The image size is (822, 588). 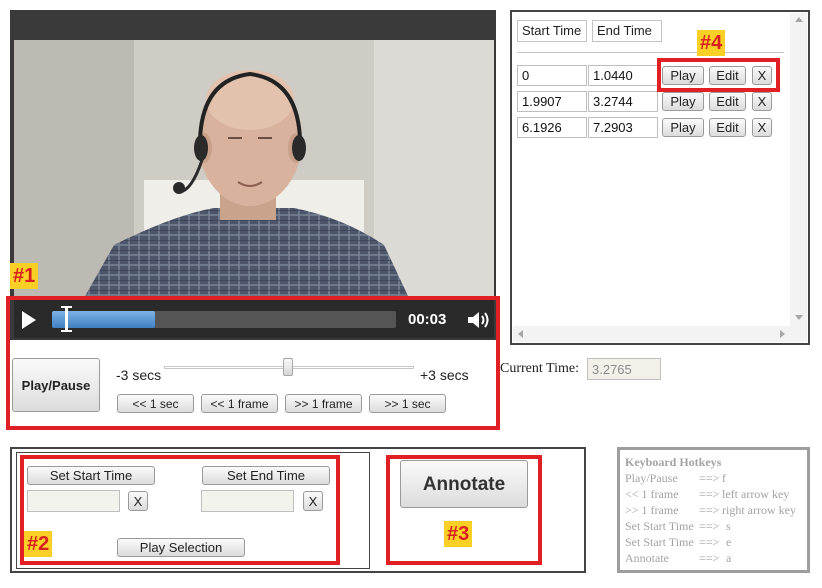 I want to click on start-time-header: Start Time, so click(x=552, y=31).